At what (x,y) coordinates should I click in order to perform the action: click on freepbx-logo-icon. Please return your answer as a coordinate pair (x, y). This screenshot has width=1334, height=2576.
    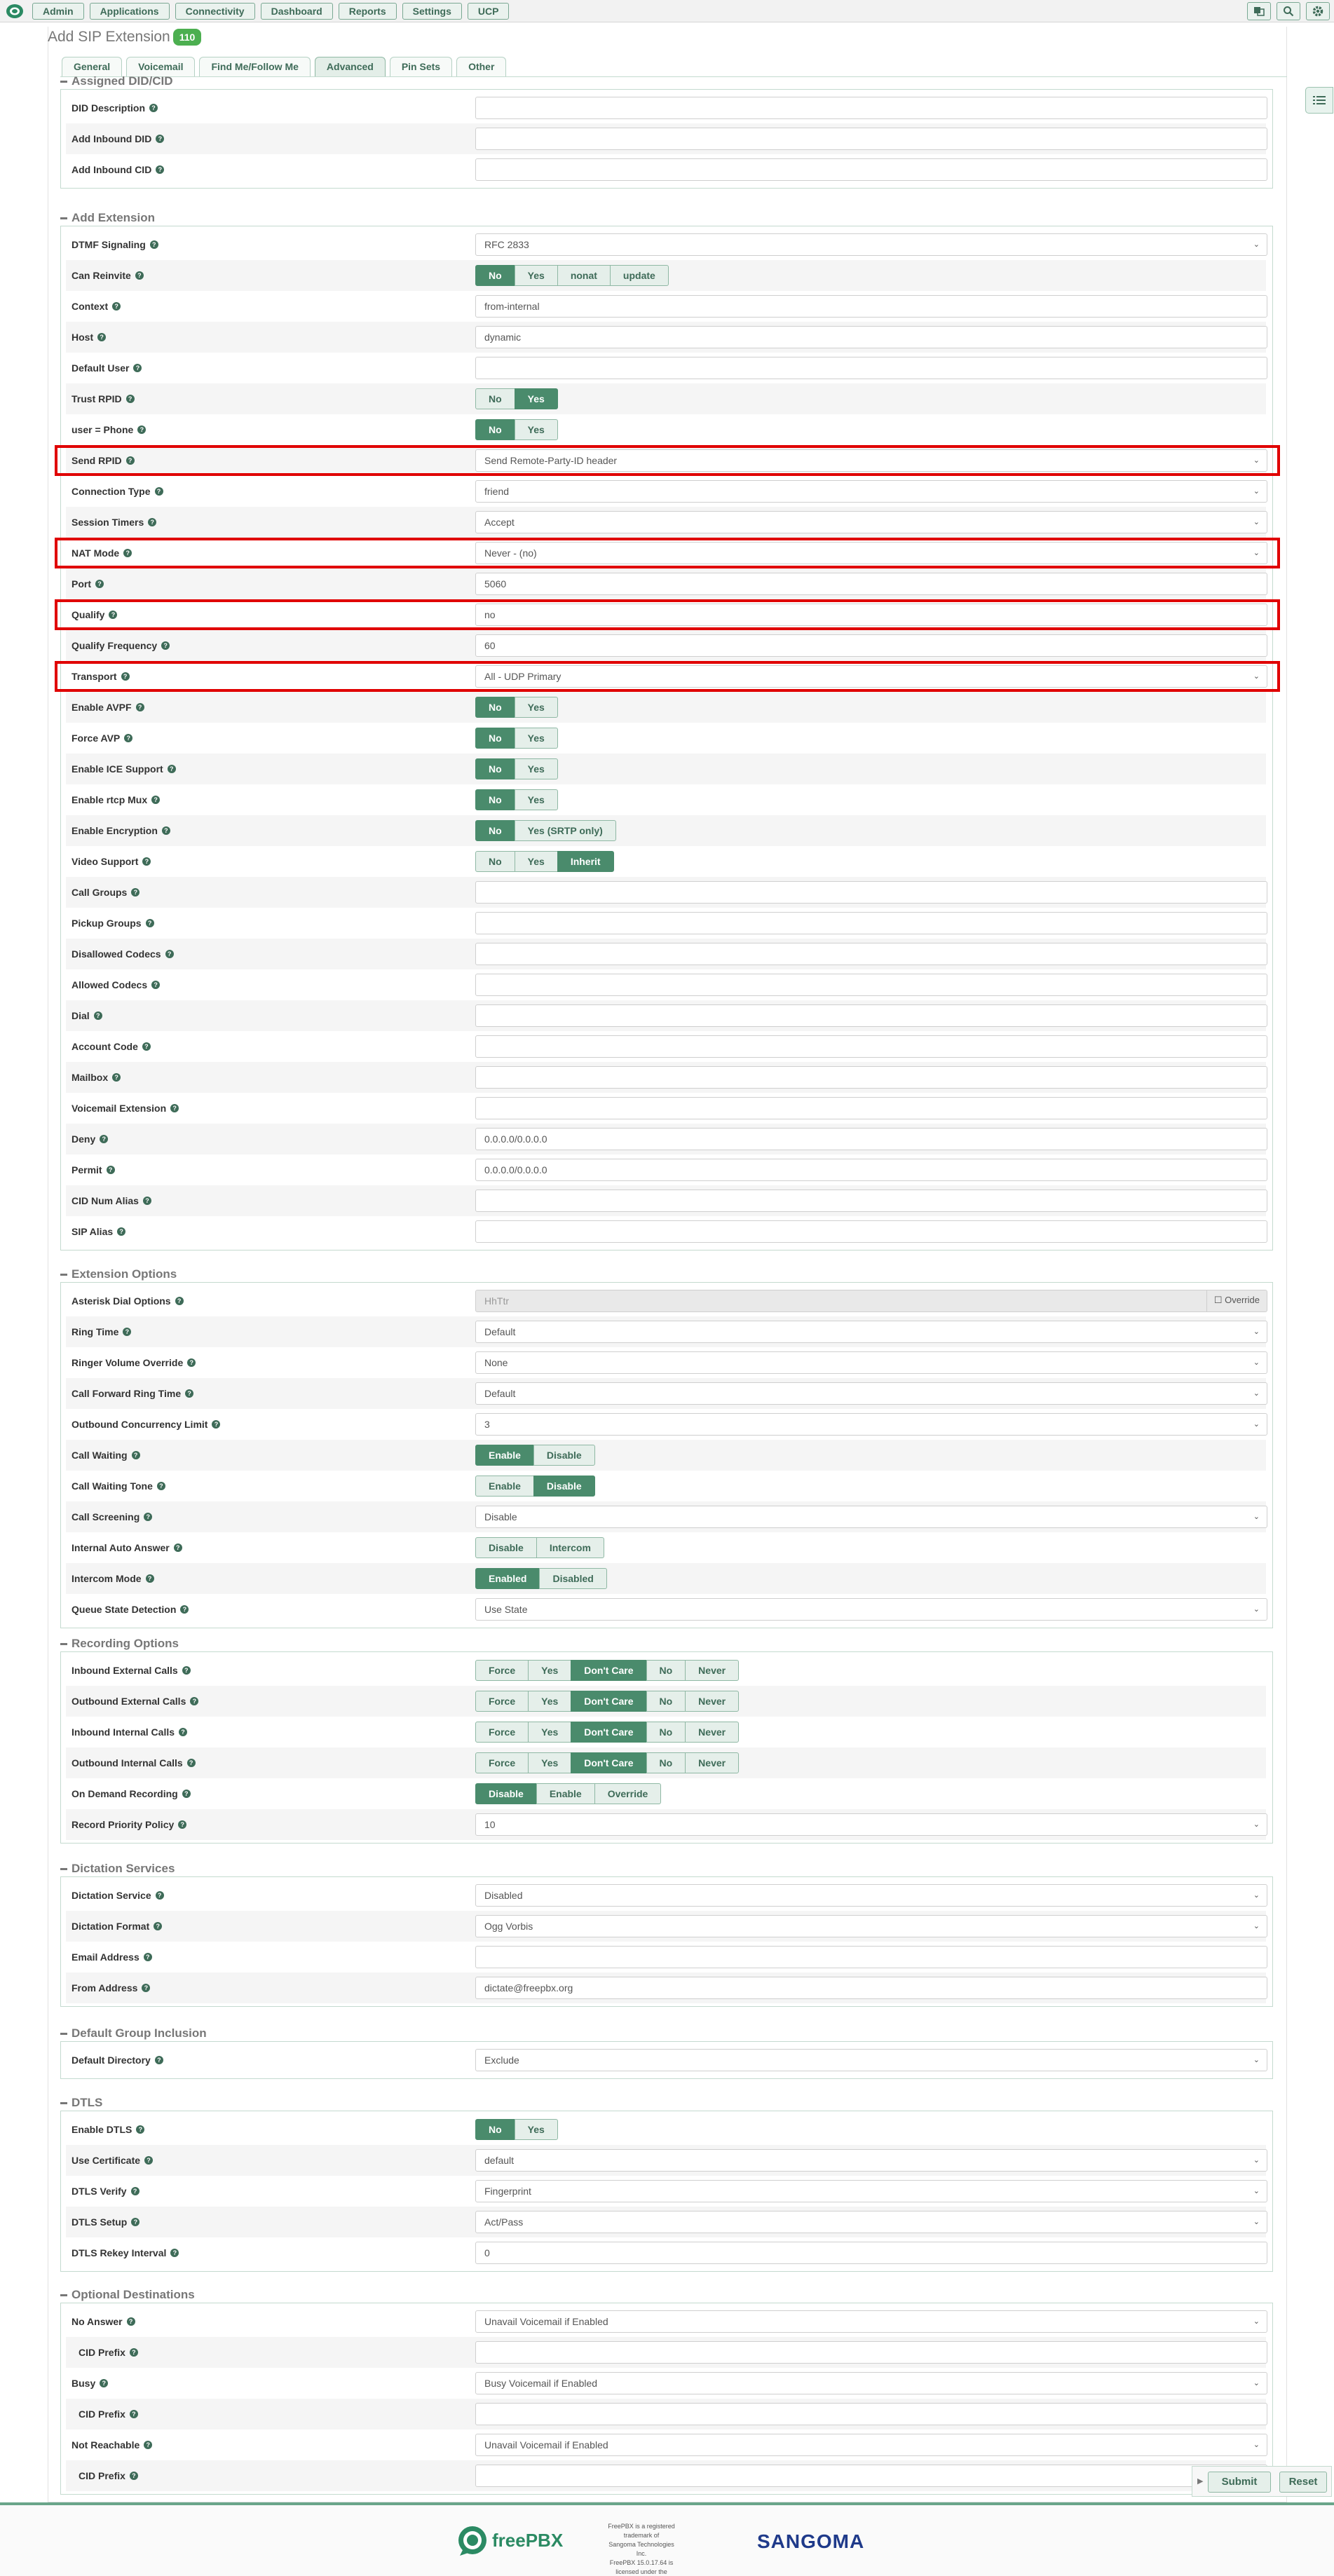
    Looking at the image, I should click on (15, 11).